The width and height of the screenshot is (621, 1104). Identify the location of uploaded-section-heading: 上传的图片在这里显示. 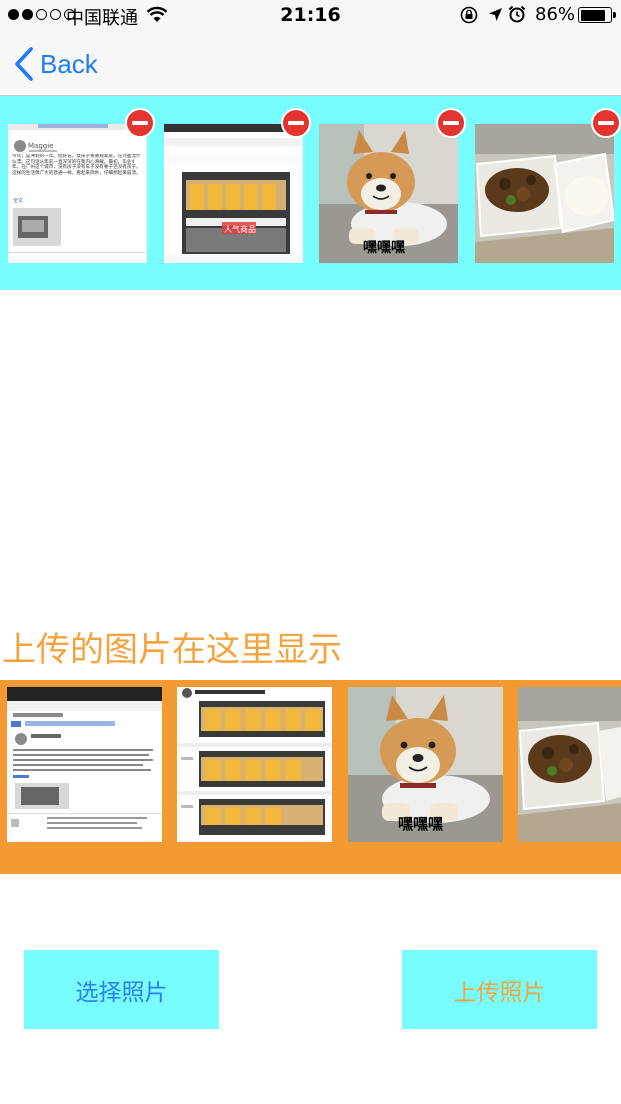
(172, 650).